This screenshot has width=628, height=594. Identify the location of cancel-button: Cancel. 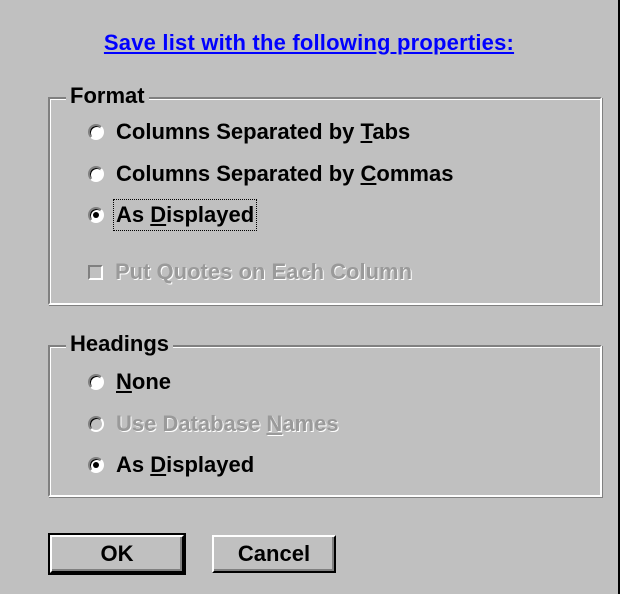
(274, 554).